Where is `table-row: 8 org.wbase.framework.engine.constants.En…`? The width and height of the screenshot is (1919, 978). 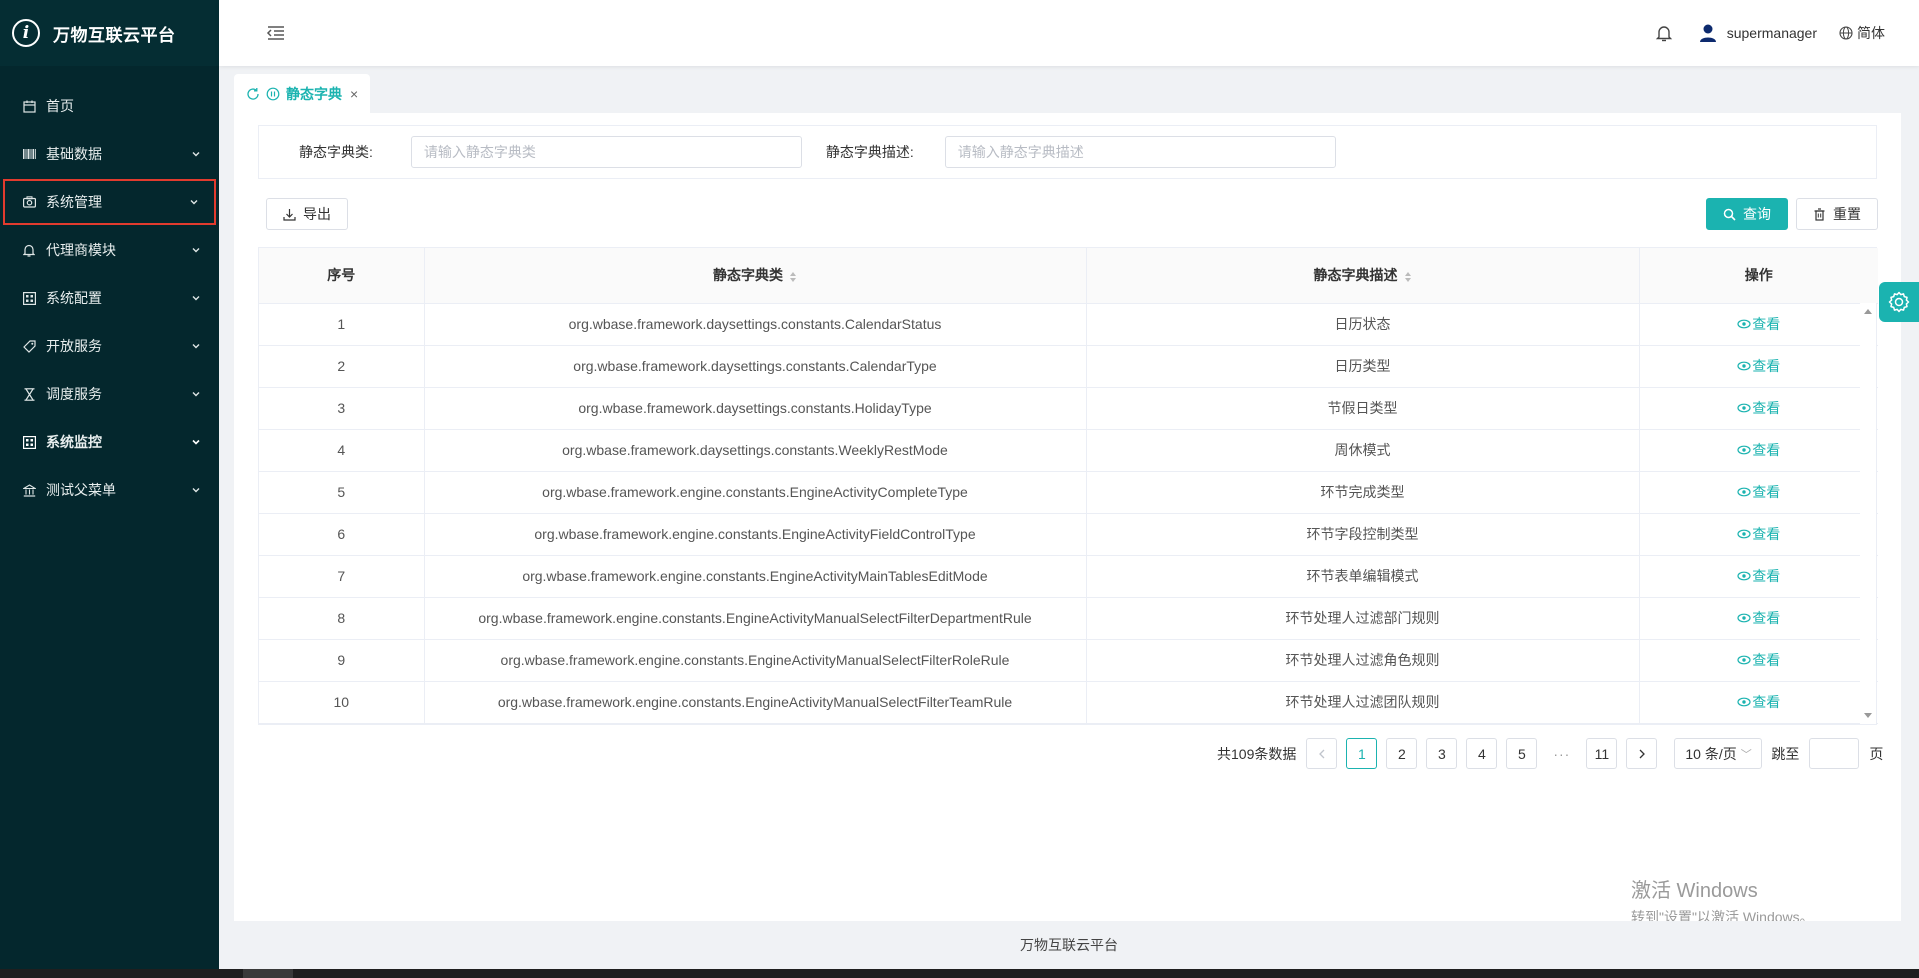
table-row: 8 org.wbase.framework.engine.constants.En… is located at coordinates (1068, 618).